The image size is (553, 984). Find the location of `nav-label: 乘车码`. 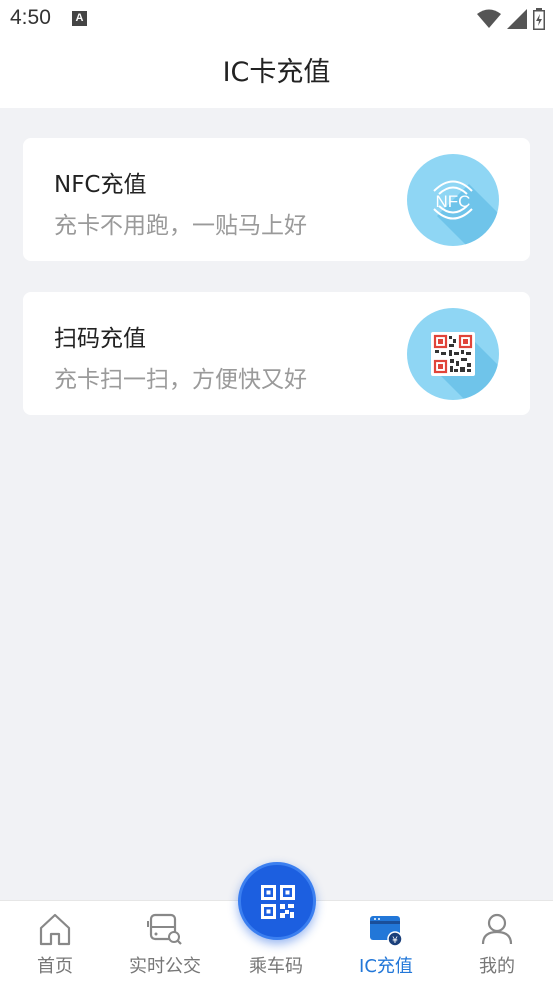

nav-label: 乘车码 is located at coordinates (276, 966).